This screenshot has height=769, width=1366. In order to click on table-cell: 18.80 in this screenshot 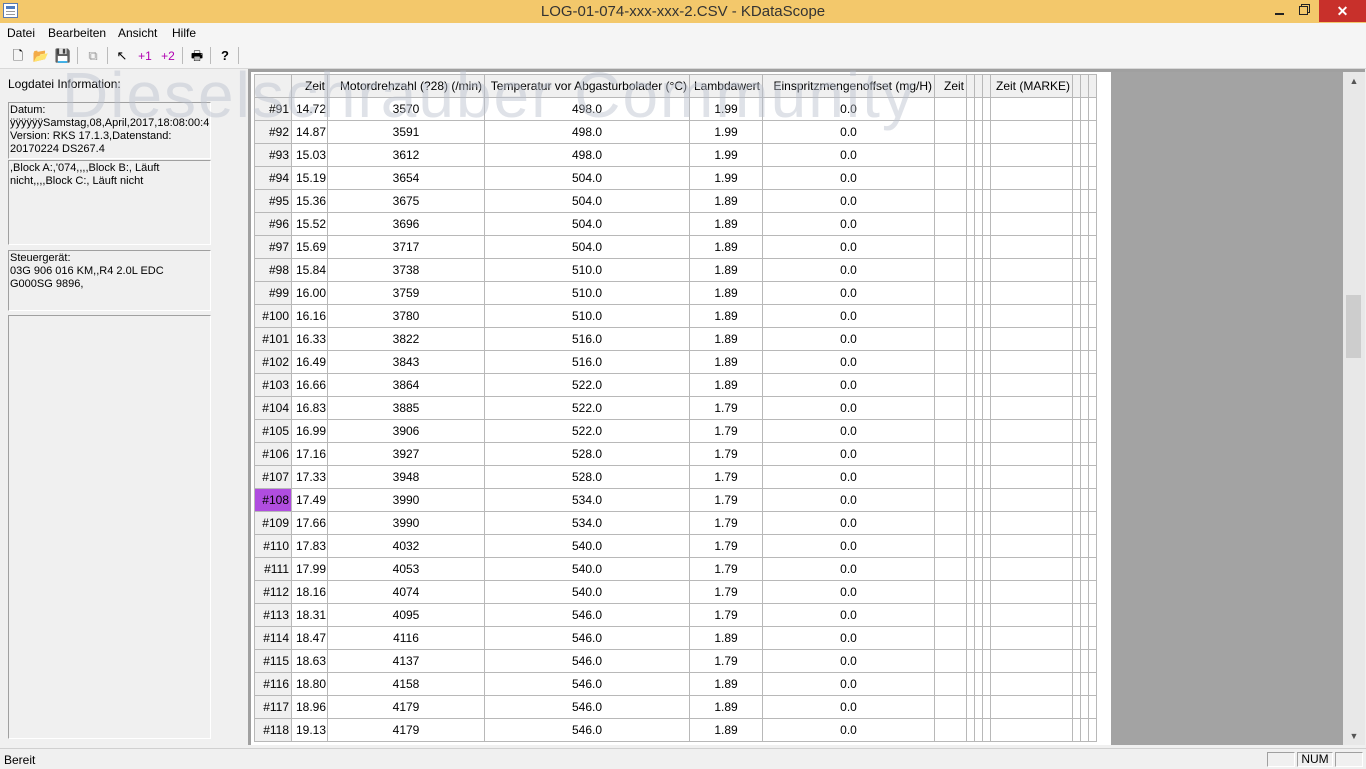, I will do `click(309, 684)`.